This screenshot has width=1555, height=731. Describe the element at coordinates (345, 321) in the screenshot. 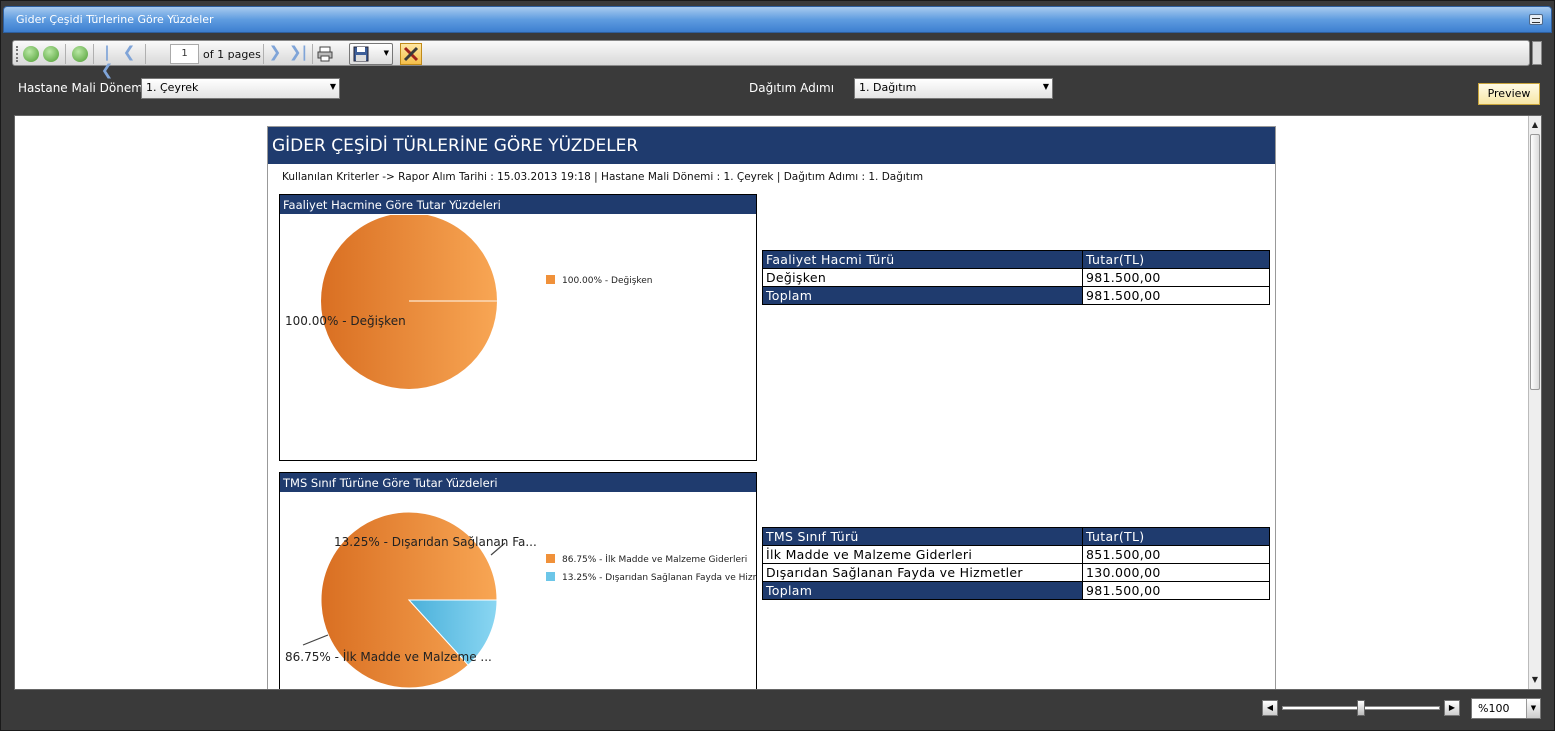

I see `pie-label: 100.00% - Değişken` at that location.